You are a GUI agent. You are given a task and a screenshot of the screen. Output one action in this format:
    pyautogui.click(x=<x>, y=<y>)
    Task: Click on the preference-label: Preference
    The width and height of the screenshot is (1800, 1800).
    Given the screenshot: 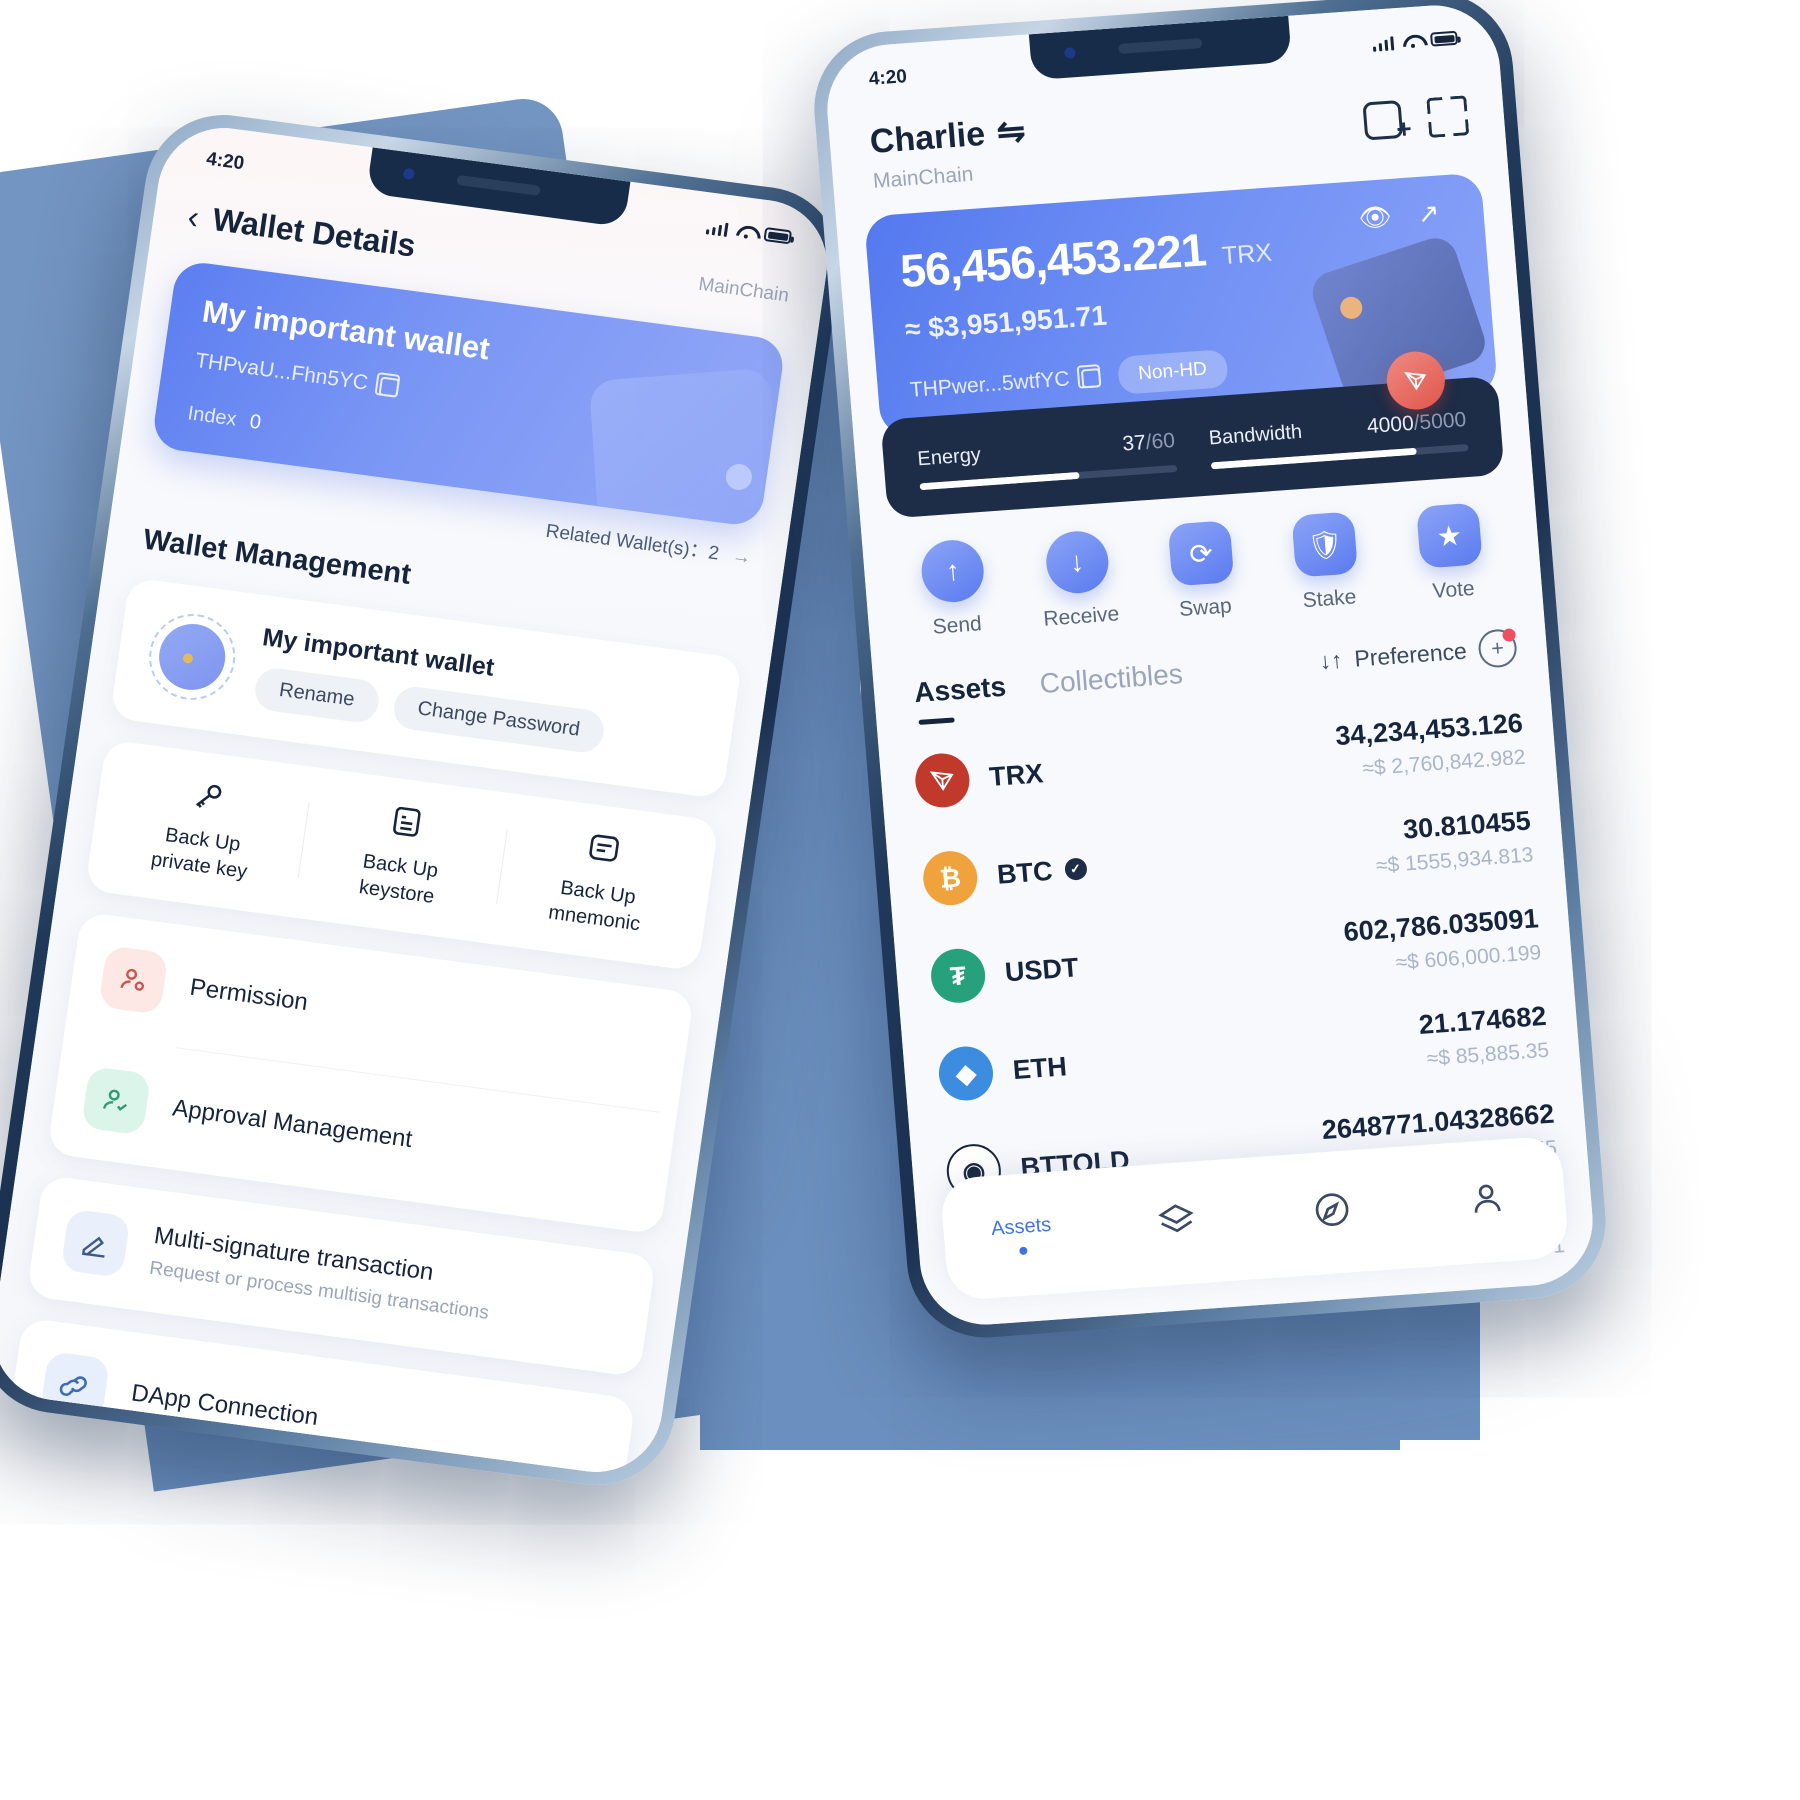 What is the action you would take?
    pyautogui.click(x=1410, y=654)
    